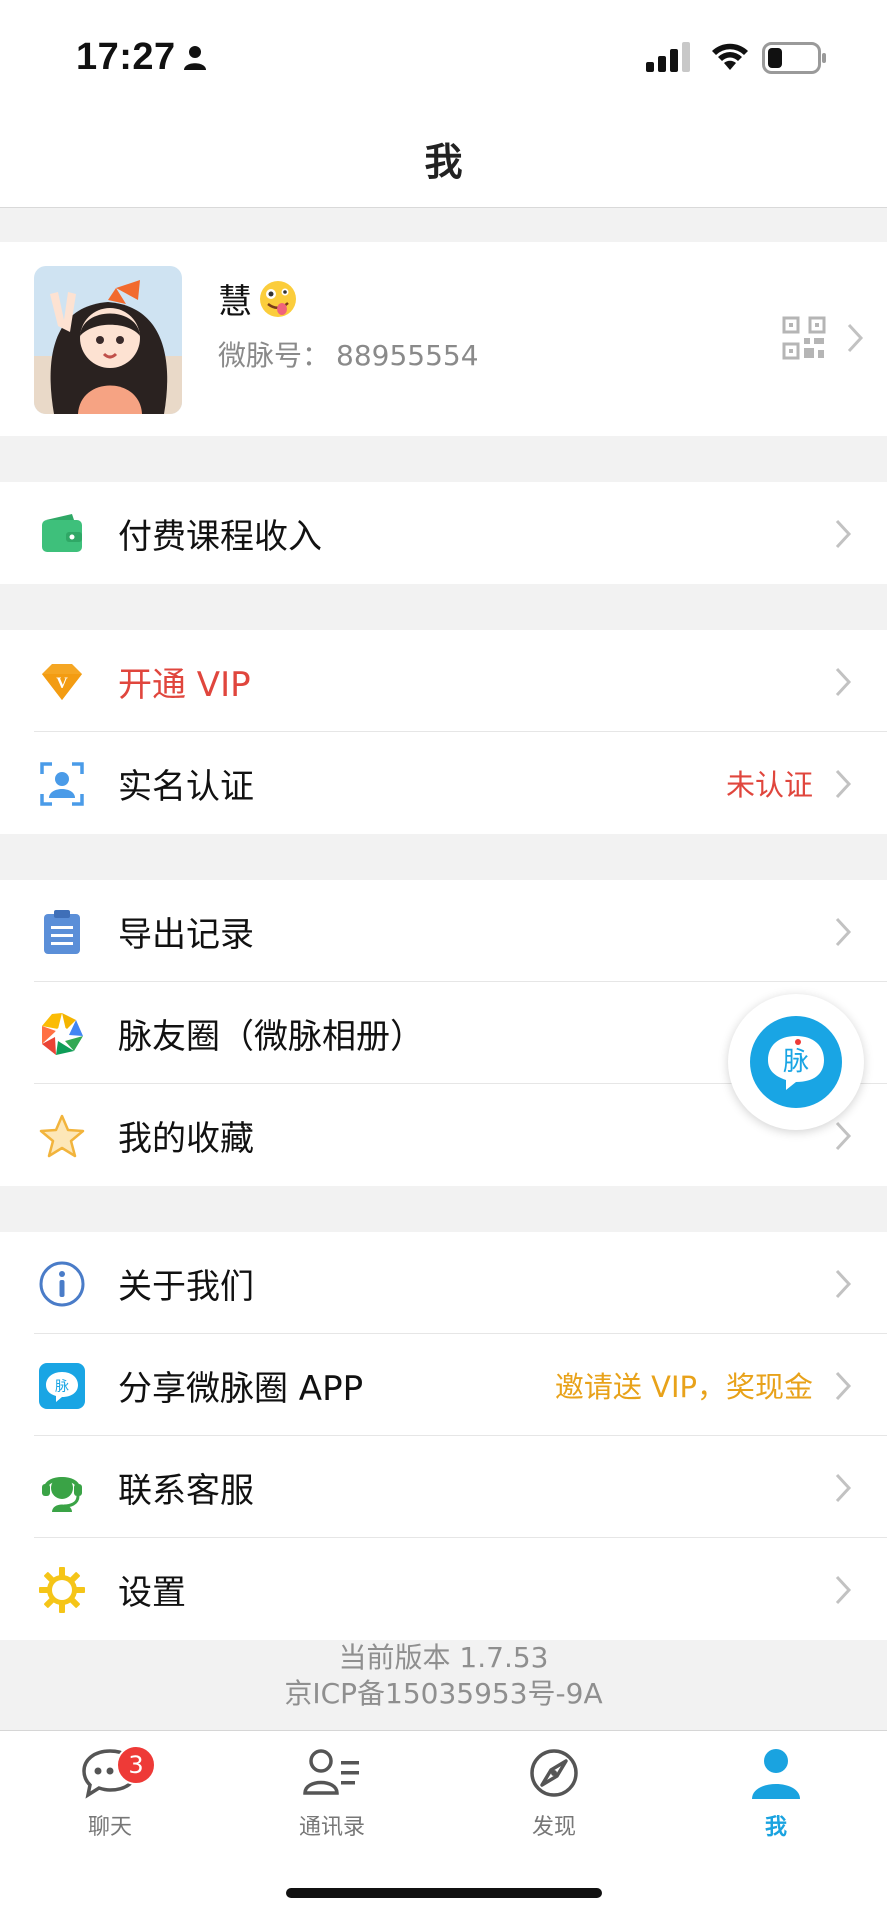 The height and width of the screenshot is (1920, 887). What do you see at coordinates (136, 1765) in the screenshot?
I see `unread-badge: 3` at bounding box center [136, 1765].